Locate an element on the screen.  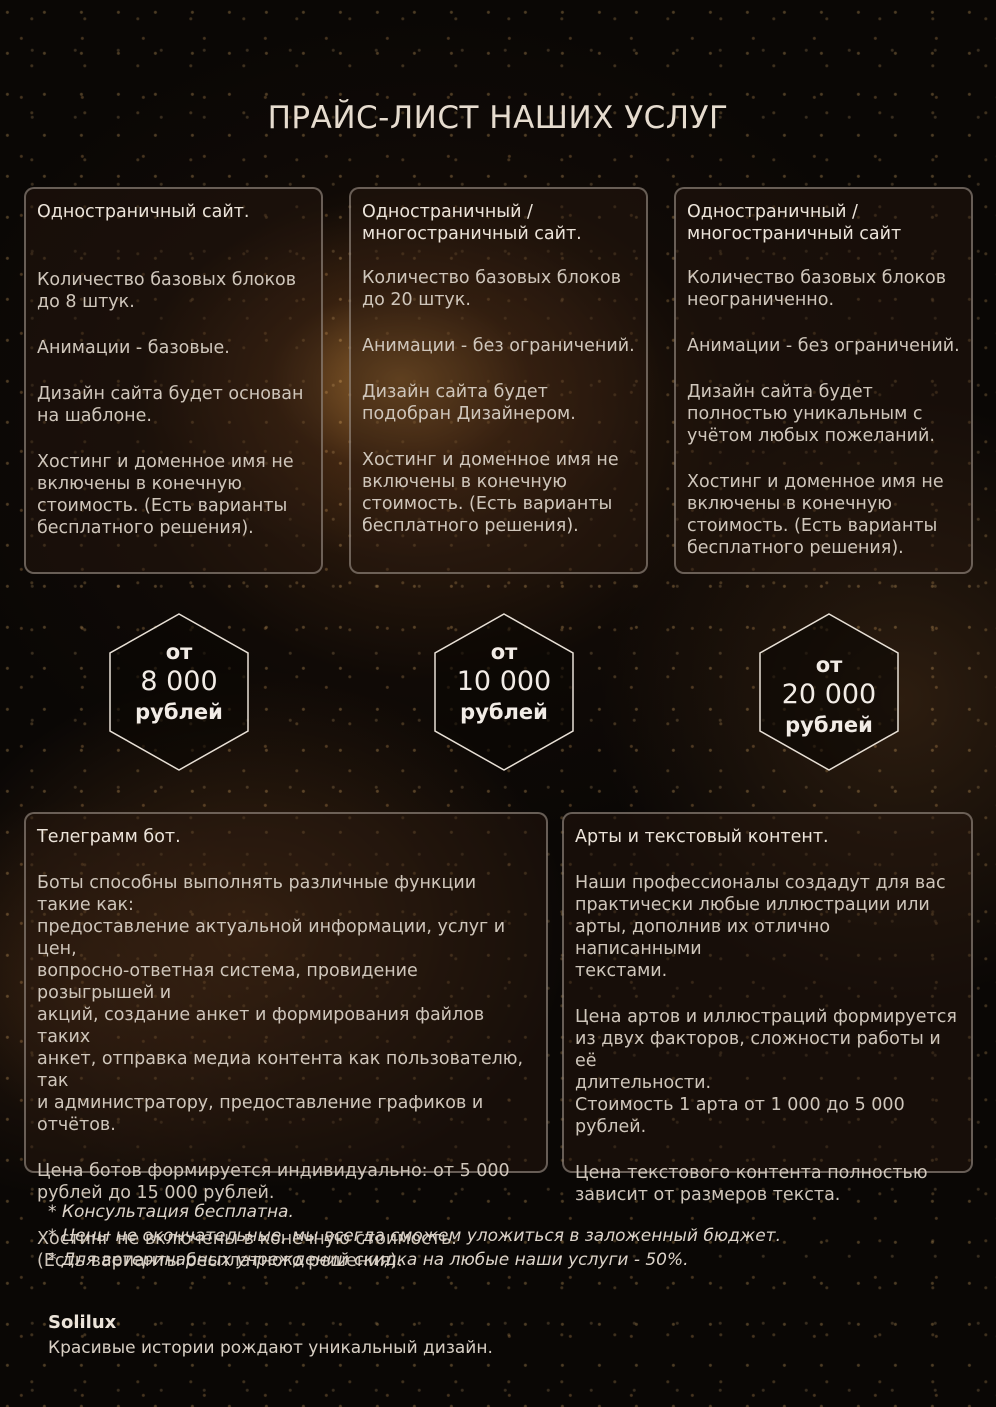
page-title: ПРАЙС-ЛИСТ НАШИХ УСЛУГ is located at coordinates (498, 118).